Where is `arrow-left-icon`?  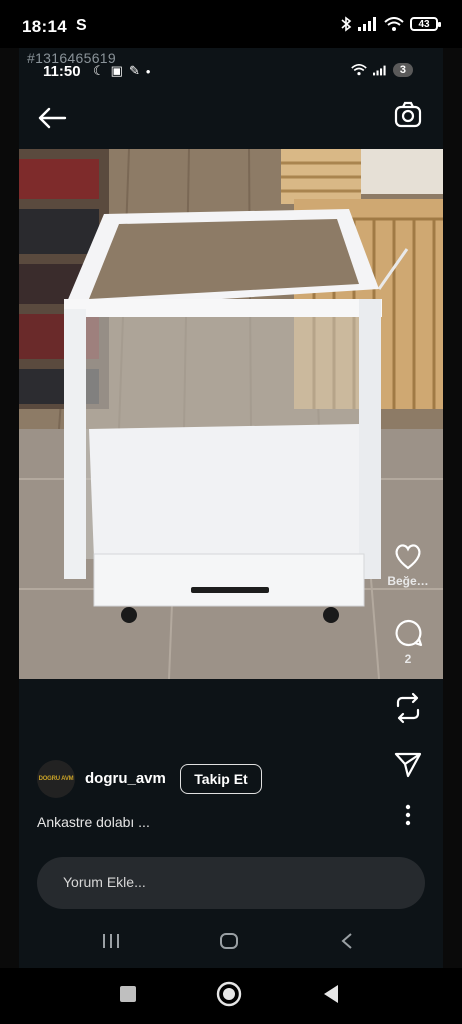 arrow-left-icon is located at coordinates (52, 118).